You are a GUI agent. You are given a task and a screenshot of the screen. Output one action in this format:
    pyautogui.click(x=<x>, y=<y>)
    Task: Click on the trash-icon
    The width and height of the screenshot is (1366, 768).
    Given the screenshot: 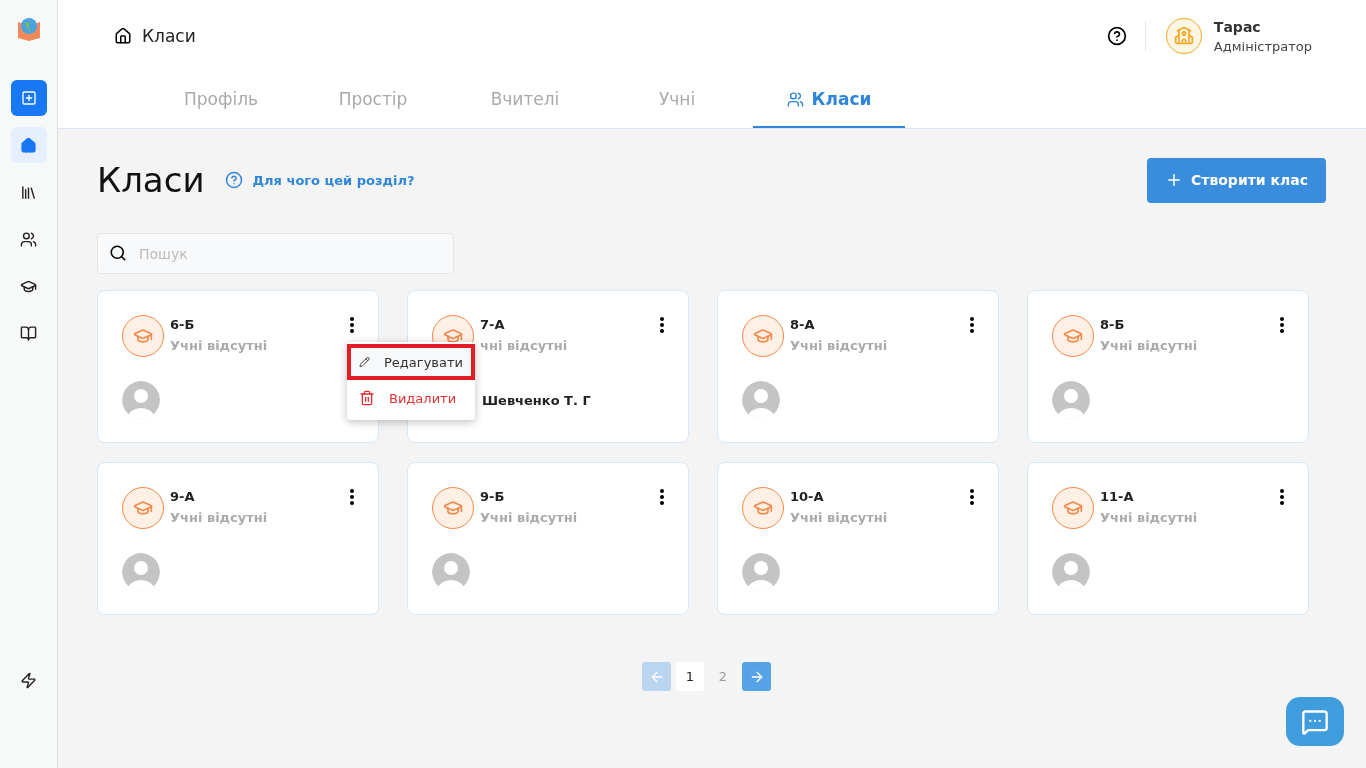 What is the action you would take?
    pyautogui.click(x=367, y=398)
    